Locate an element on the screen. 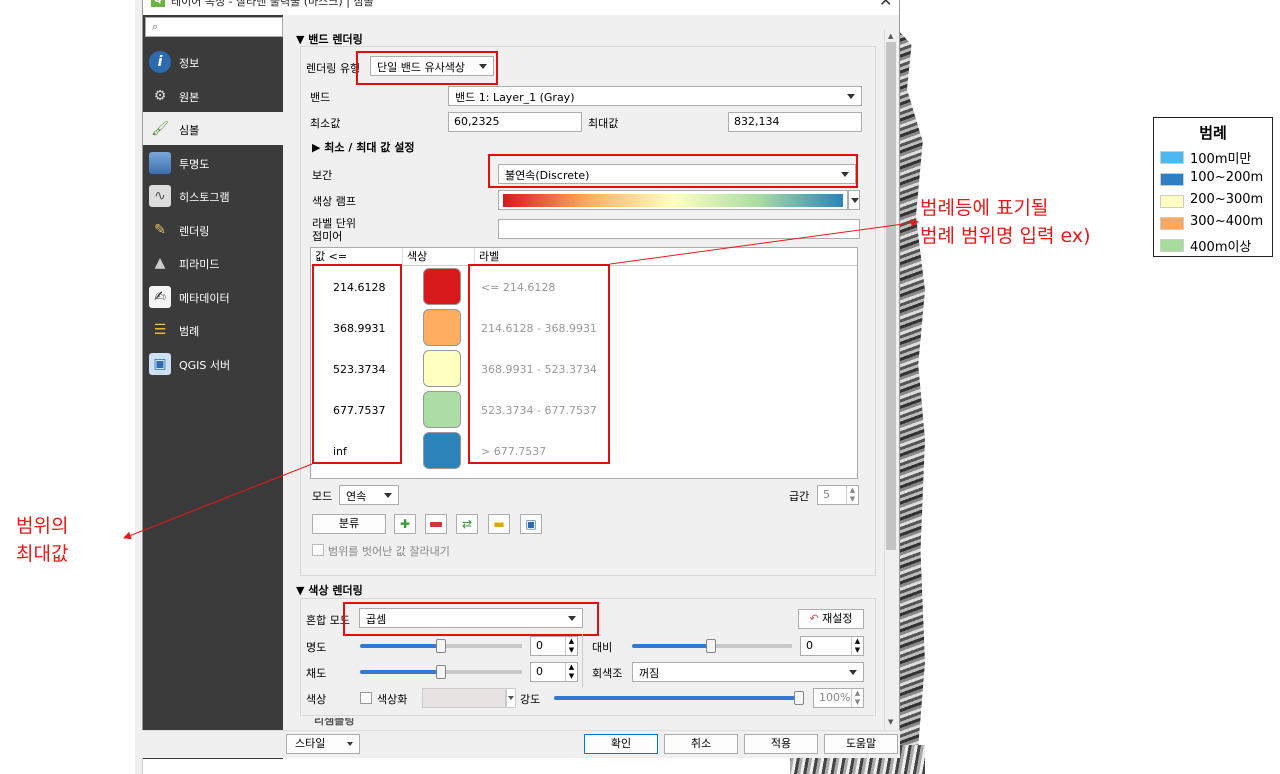 Image resolution: width=1280 pixels, height=774 pixels. legend-item: 100m미만 is located at coordinates (1216, 158).